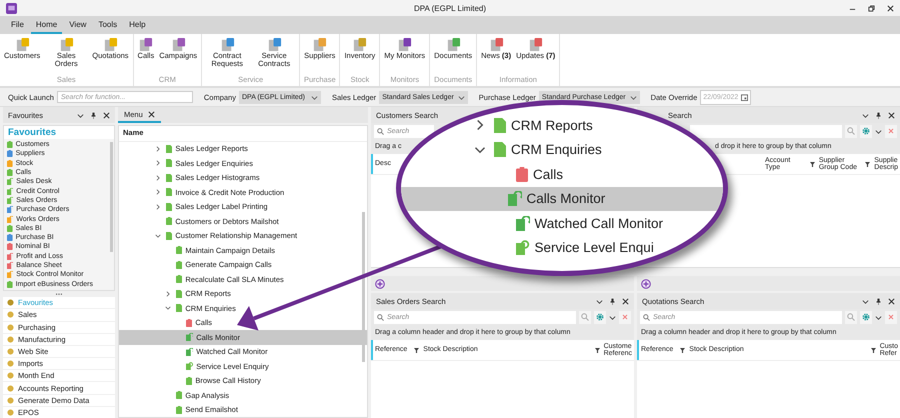  I want to click on tree-item: CRM Enquiries, so click(532, 150).